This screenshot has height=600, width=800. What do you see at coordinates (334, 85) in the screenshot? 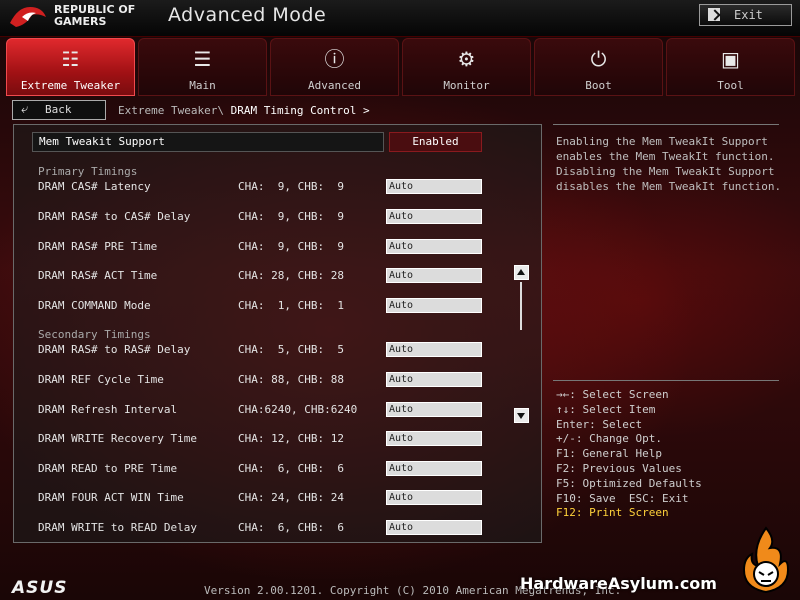
I see `tab-label: Advanced` at bounding box center [334, 85].